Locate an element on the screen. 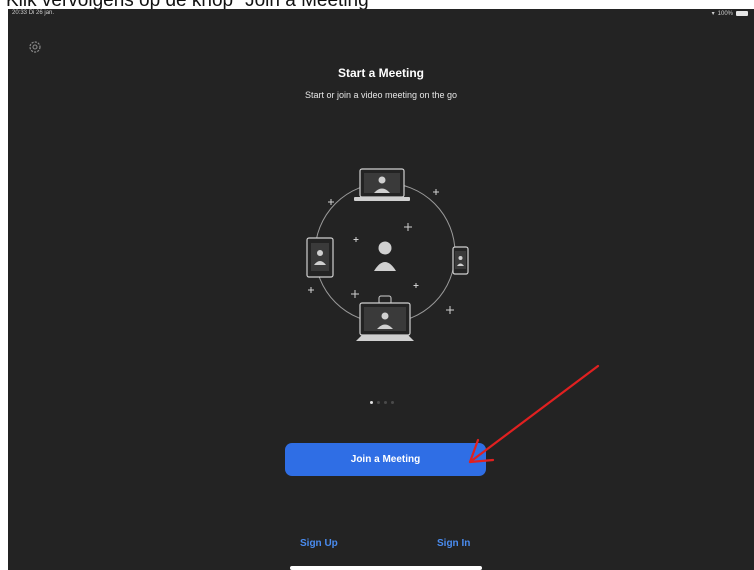 This screenshot has height=570, width=754. gear-icon is located at coordinates (35, 47).